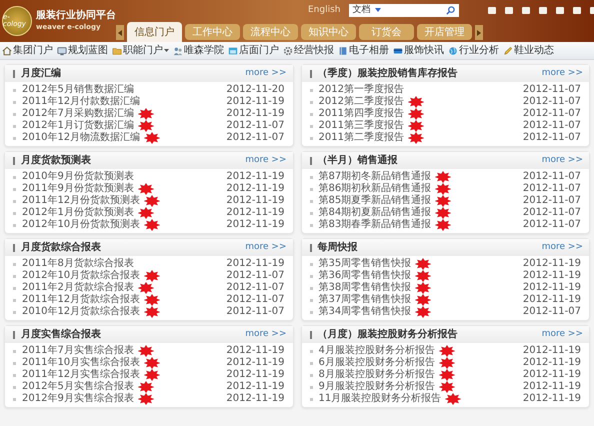 The image size is (594, 426). What do you see at coordinates (365, 288) in the screenshot?
I see `item-link: 第38周零售销售快报` at bounding box center [365, 288].